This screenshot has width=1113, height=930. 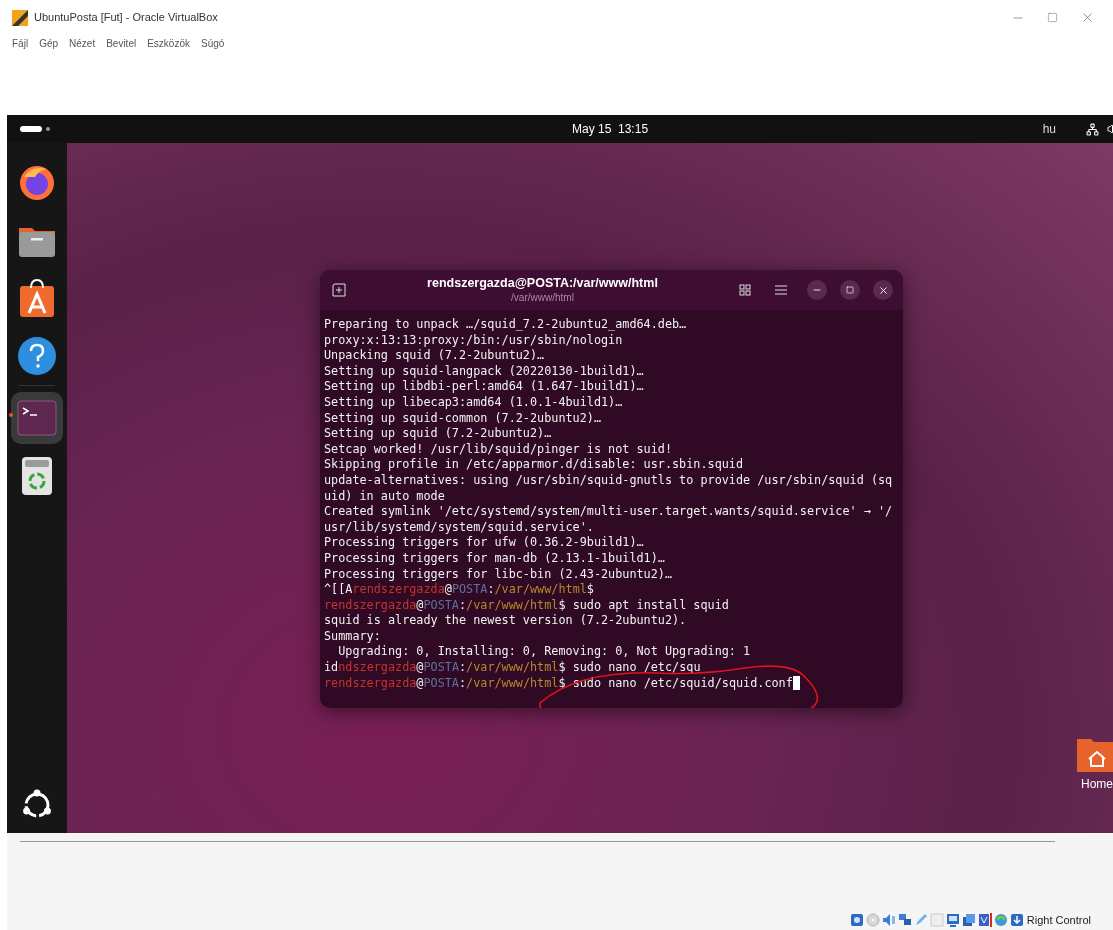 What do you see at coordinates (781, 290) in the screenshot?
I see `menu-icon` at bounding box center [781, 290].